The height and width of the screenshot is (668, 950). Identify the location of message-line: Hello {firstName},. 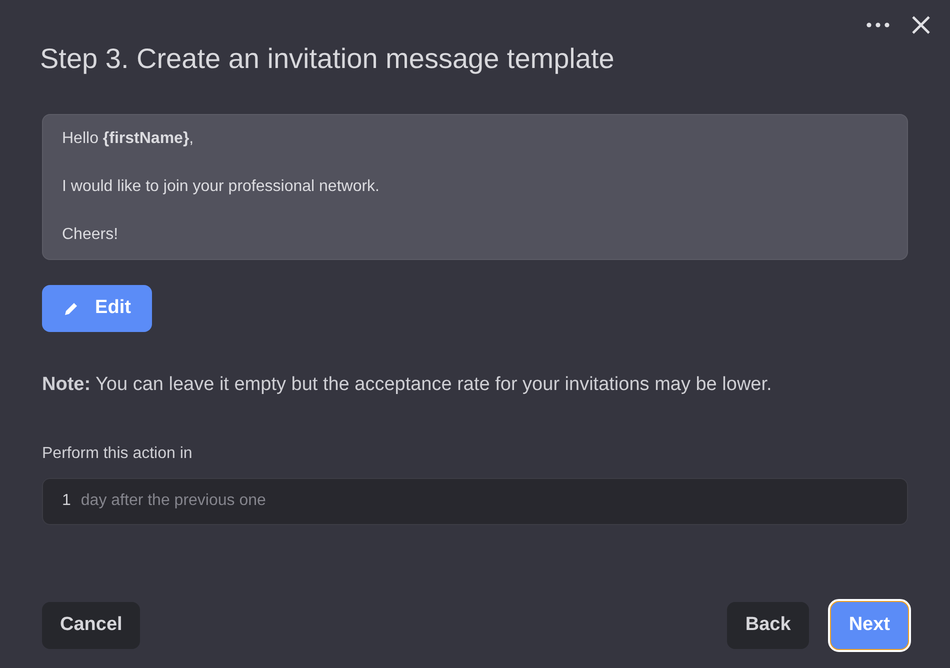
(128, 139).